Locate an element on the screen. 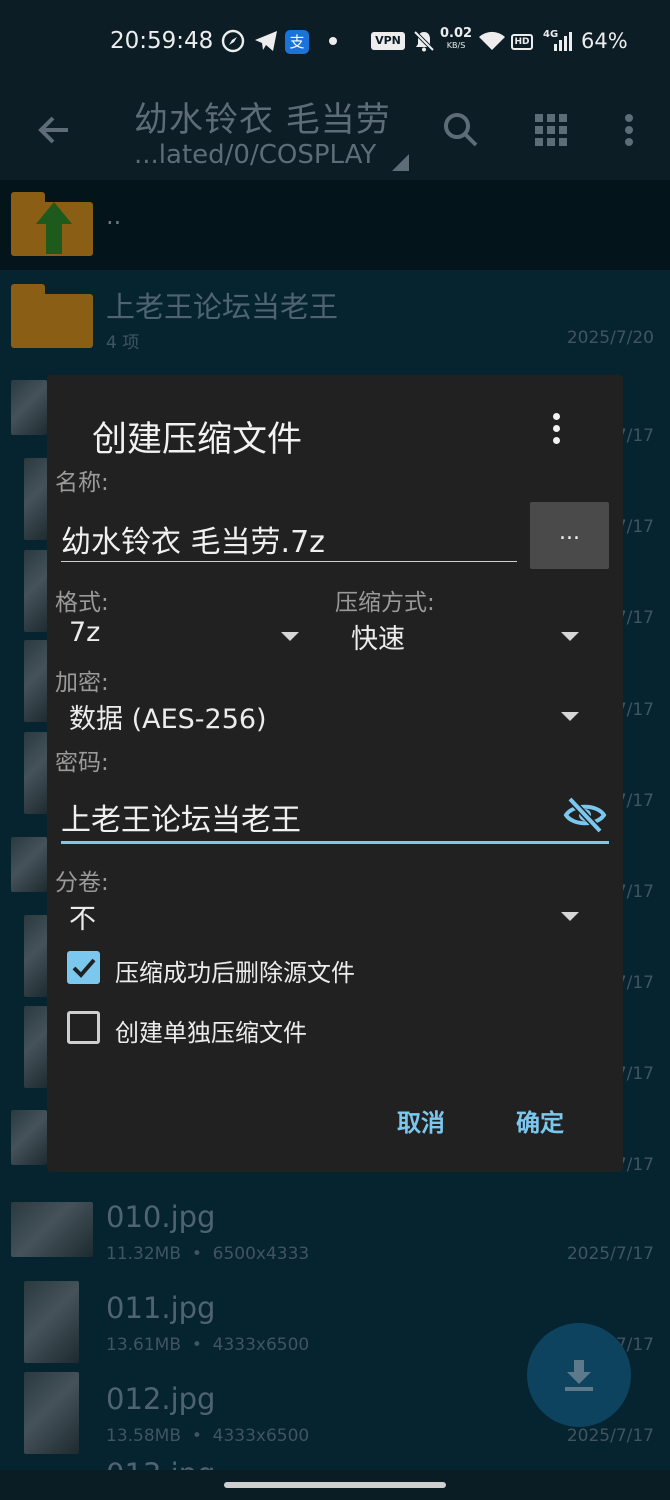  download-icon is located at coordinates (579, 1375).